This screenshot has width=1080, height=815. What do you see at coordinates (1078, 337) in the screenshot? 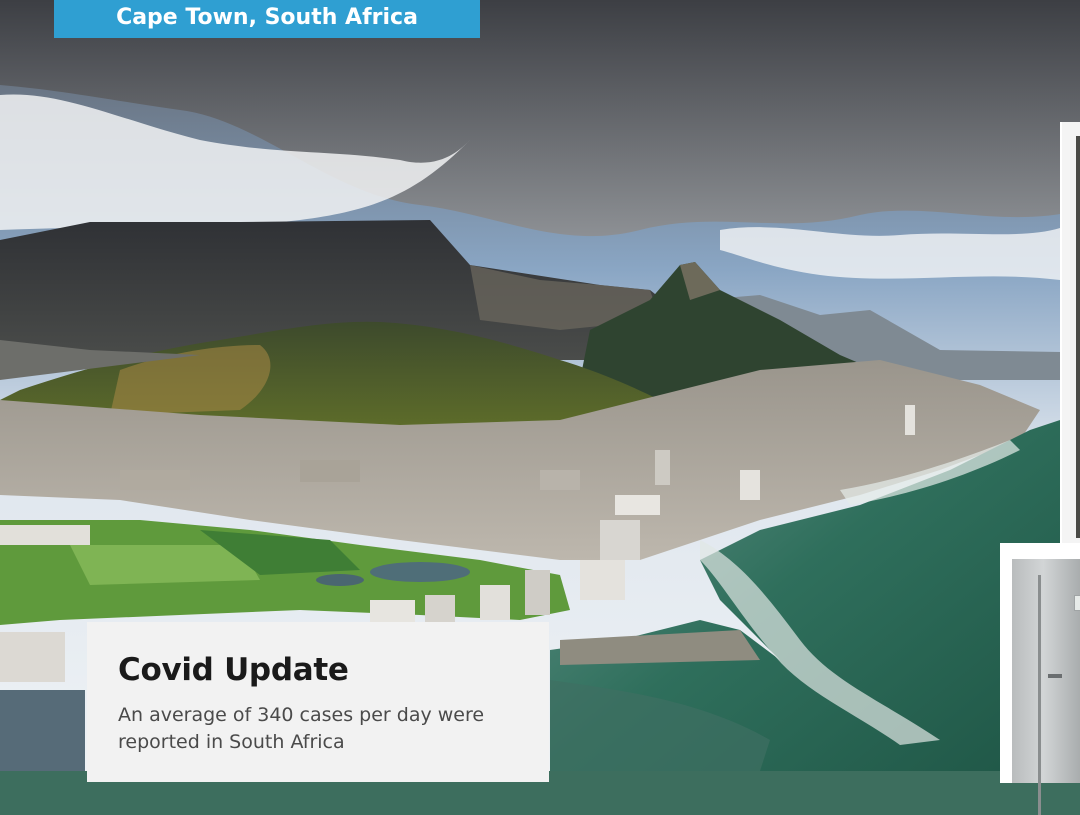
I see `side-card-top-image` at bounding box center [1078, 337].